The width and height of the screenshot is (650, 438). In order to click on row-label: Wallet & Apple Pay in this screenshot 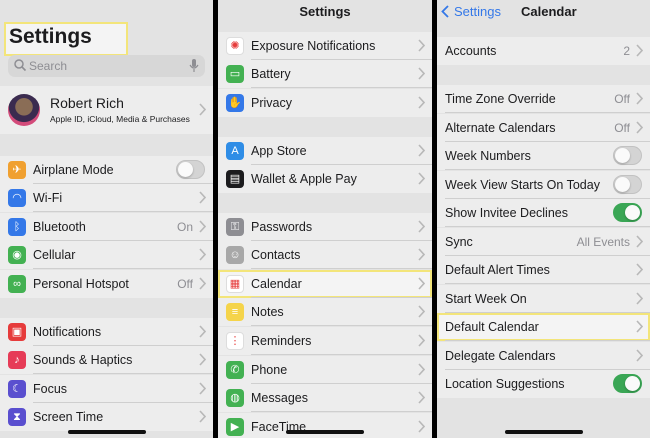, I will do `click(304, 179)`.